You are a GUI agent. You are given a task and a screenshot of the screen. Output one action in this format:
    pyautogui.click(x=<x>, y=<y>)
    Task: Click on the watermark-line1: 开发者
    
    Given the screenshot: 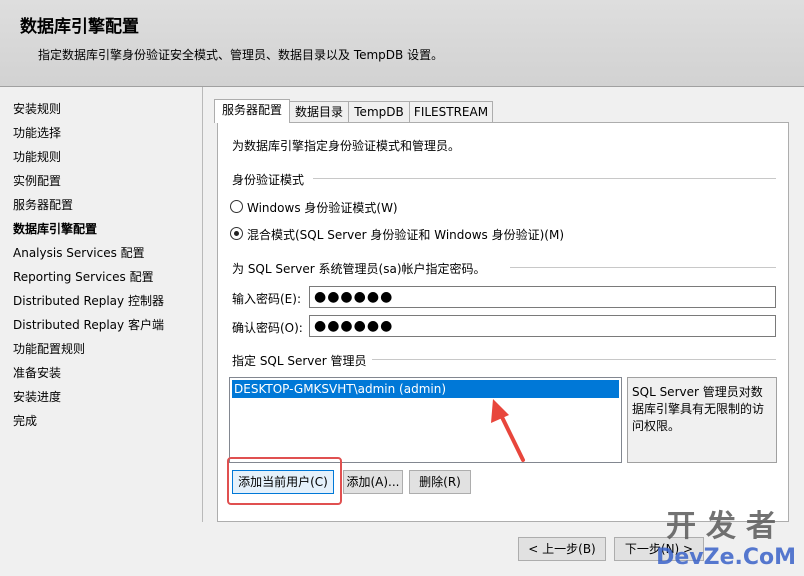 What is the action you would take?
    pyautogui.click(x=726, y=526)
    